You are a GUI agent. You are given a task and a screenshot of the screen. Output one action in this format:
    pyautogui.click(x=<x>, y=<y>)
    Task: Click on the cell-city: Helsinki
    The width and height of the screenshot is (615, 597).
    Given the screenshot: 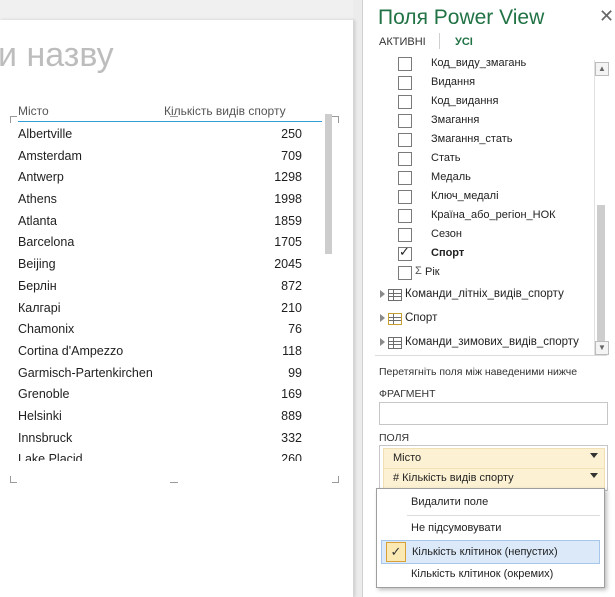 What is the action you would take?
    pyautogui.click(x=40, y=415)
    